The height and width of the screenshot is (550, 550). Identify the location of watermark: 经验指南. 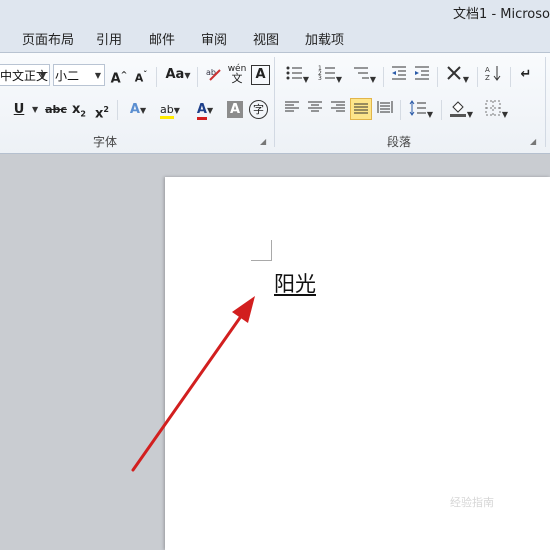
(472, 502).